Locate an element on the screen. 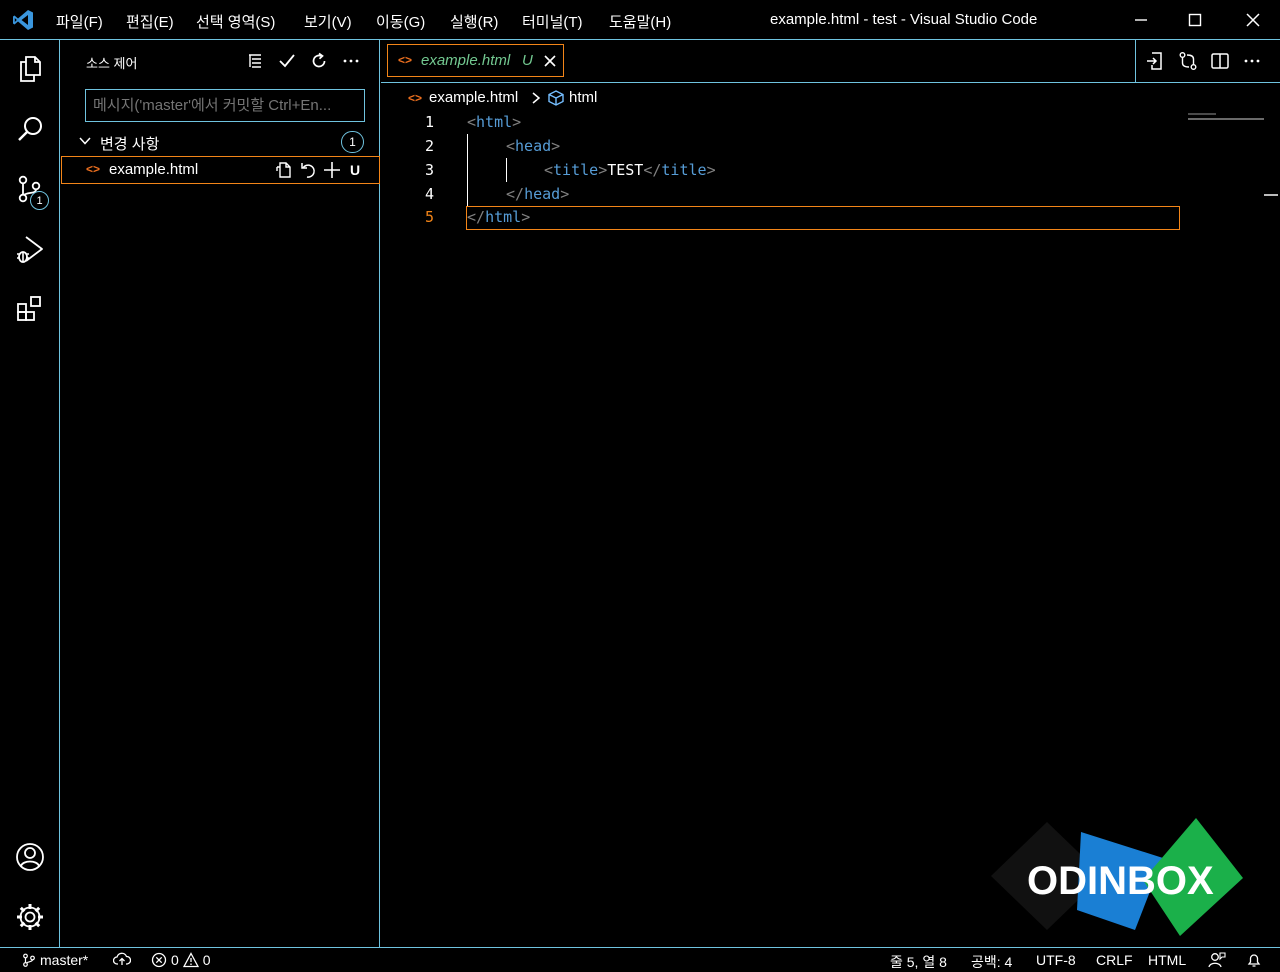 The height and width of the screenshot is (972, 1280). problems-indicator: 0 0 is located at coordinates (181, 960).